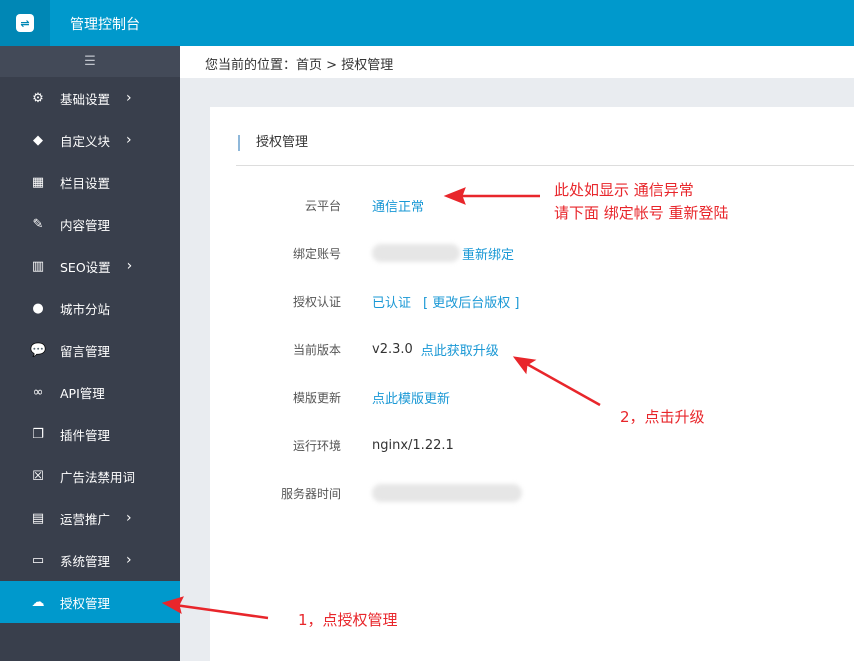  Describe the element at coordinates (348, 620) in the screenshot. I see `annotation-note-3: 1，点授权管理` at that location.